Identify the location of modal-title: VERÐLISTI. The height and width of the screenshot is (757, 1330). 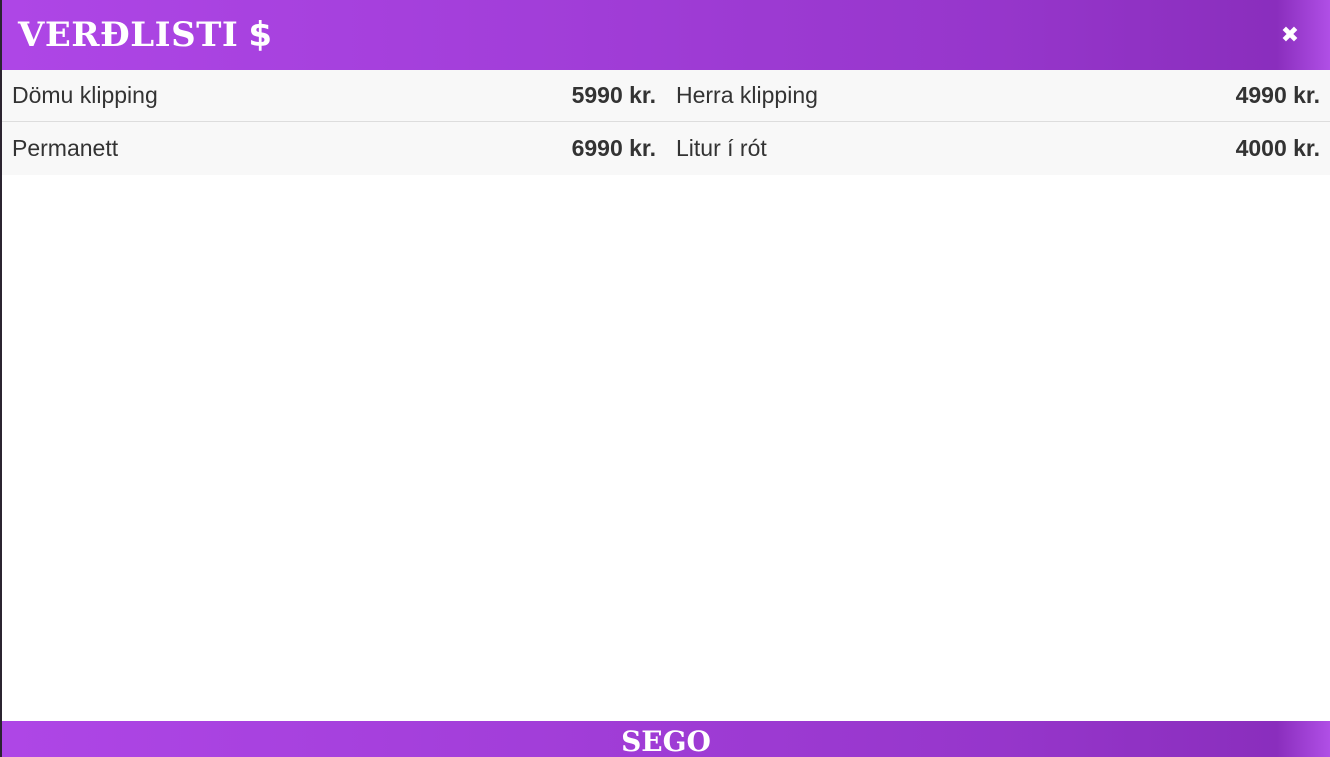
(128, 35).